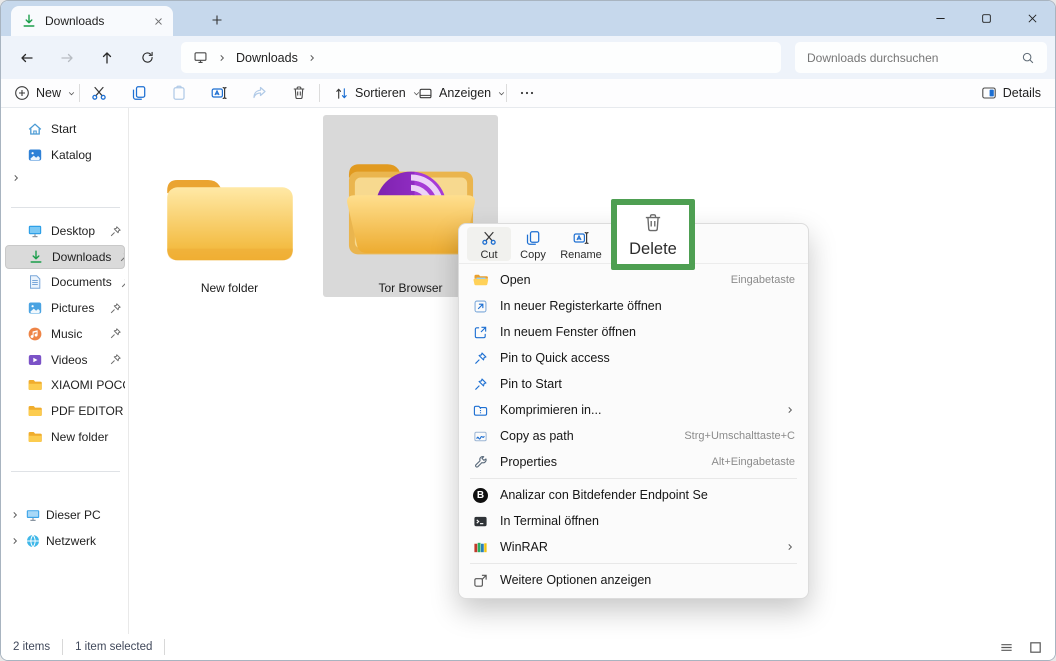 The width and height of the screenshot is (1056, 661). I want to click on list-view-button, so click(1006, 647).